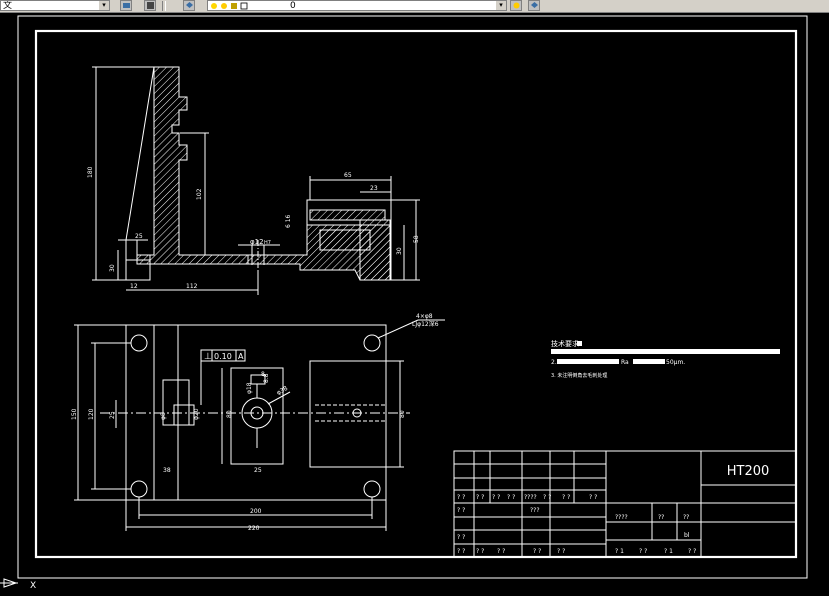 Image resolution: width=829 pixels, height=596 pixels. What do you see at coordinates (55, 5) in the screenshot?
I see `text-style-combo: 文 ▾` at bounding box center [55, 5].